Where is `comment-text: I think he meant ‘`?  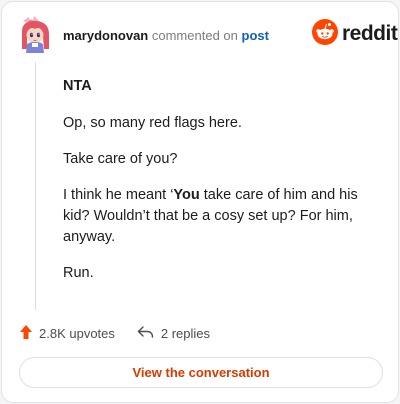
comment-text: I think he meant ‘ is located at coordinates (118, 195).